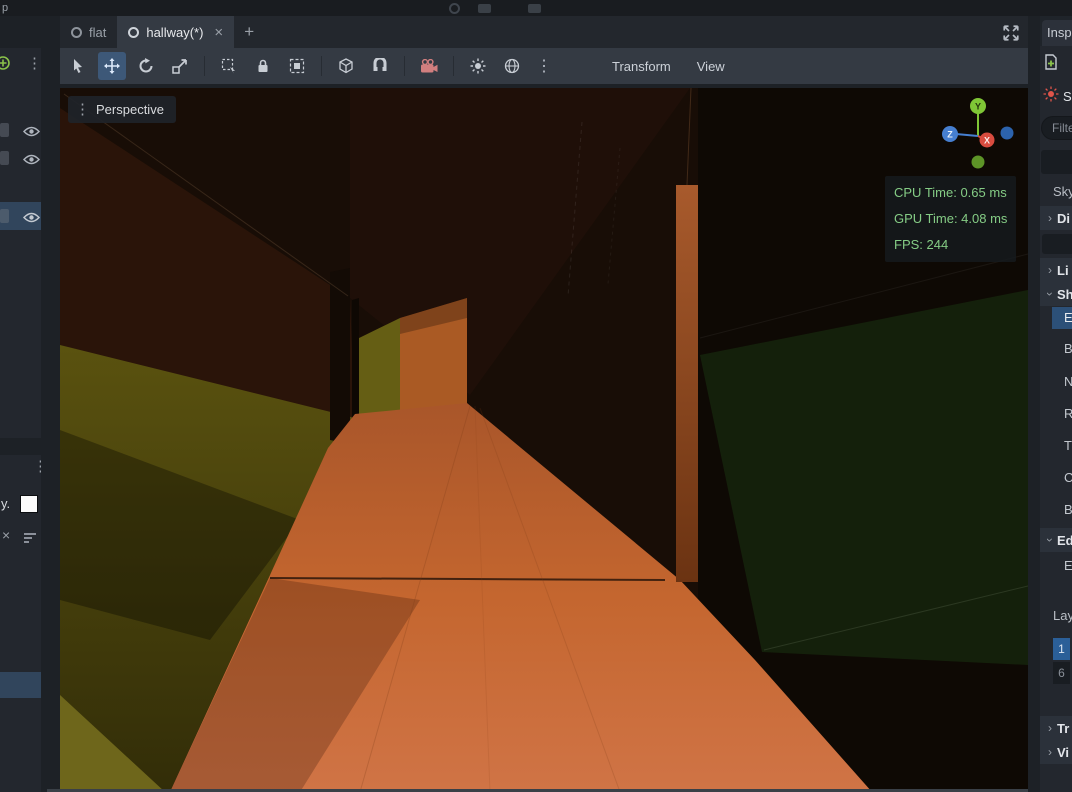  I want to click on group-icon, so click(297, 66).